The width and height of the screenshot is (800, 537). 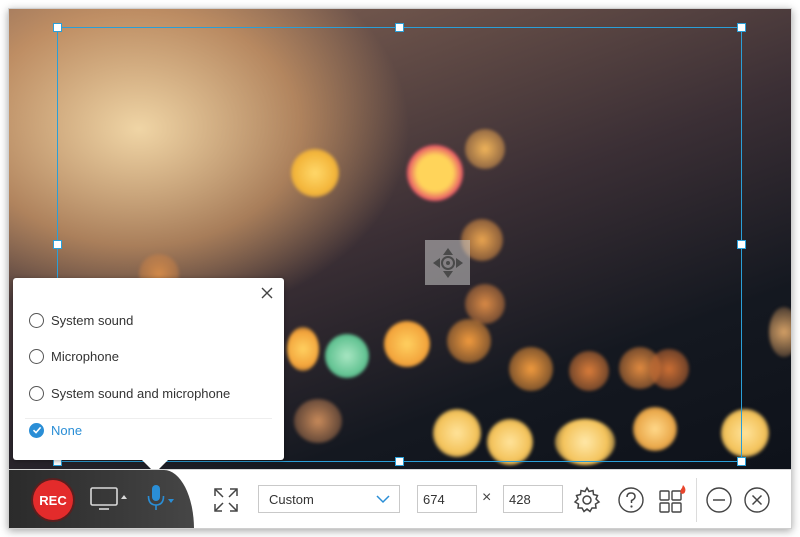 I want to click on recording-toolbar: REC Custom 674 × 428, so click(x=400, y=498).